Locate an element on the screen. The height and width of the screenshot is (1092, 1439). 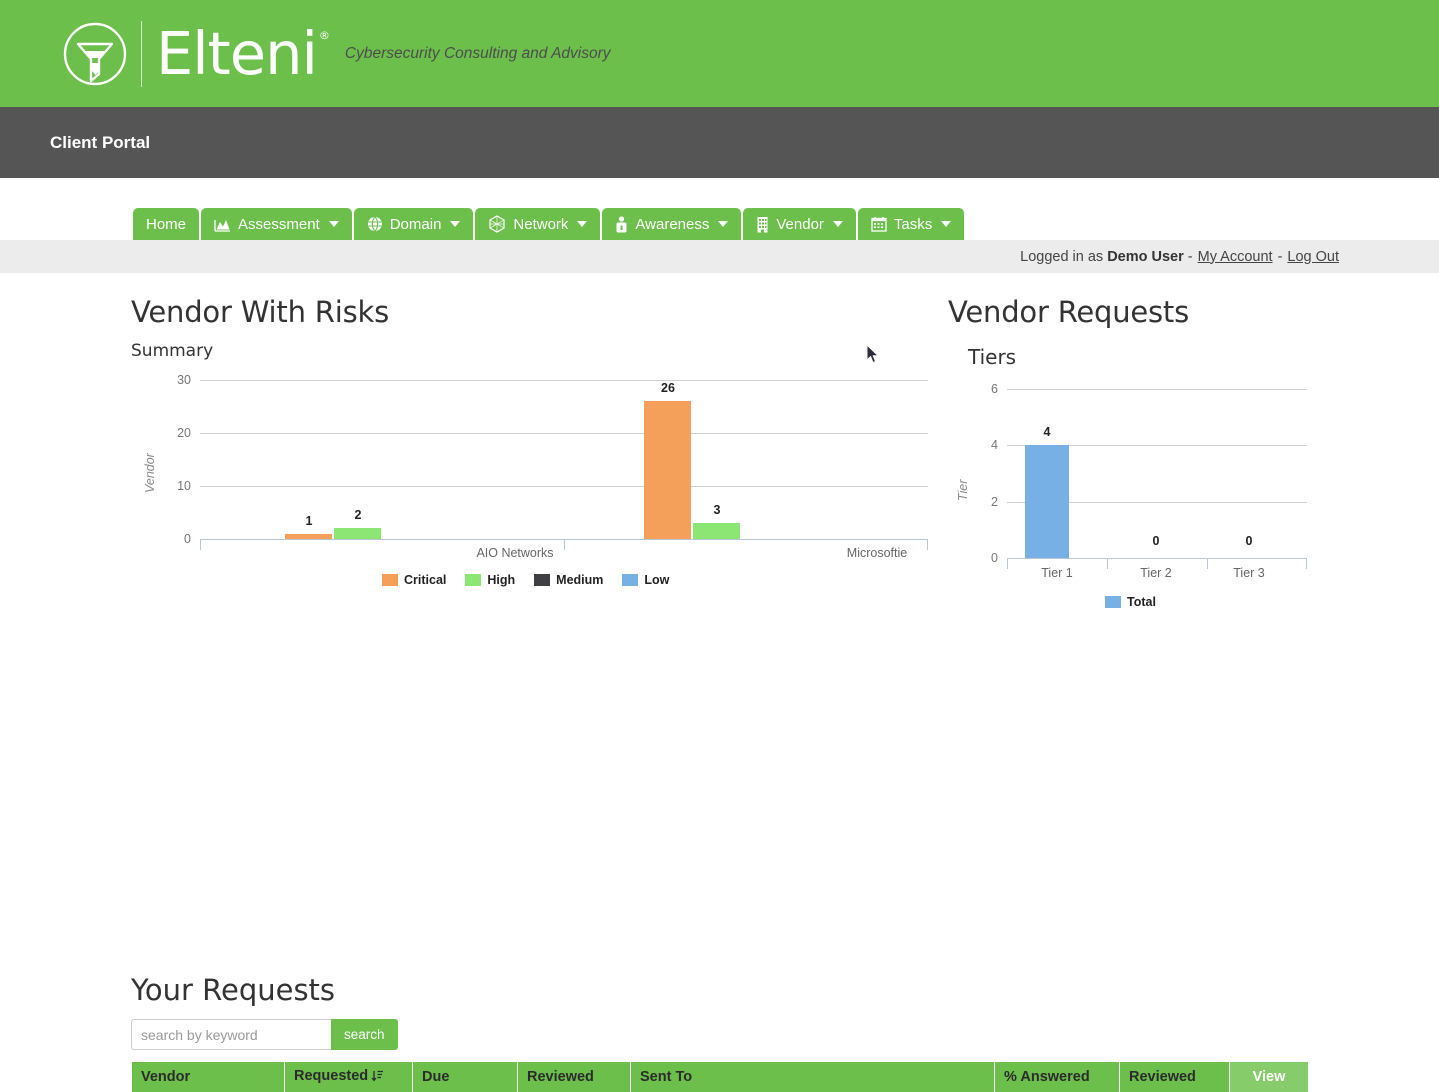
building-icon is located at coordinates (762, 224).